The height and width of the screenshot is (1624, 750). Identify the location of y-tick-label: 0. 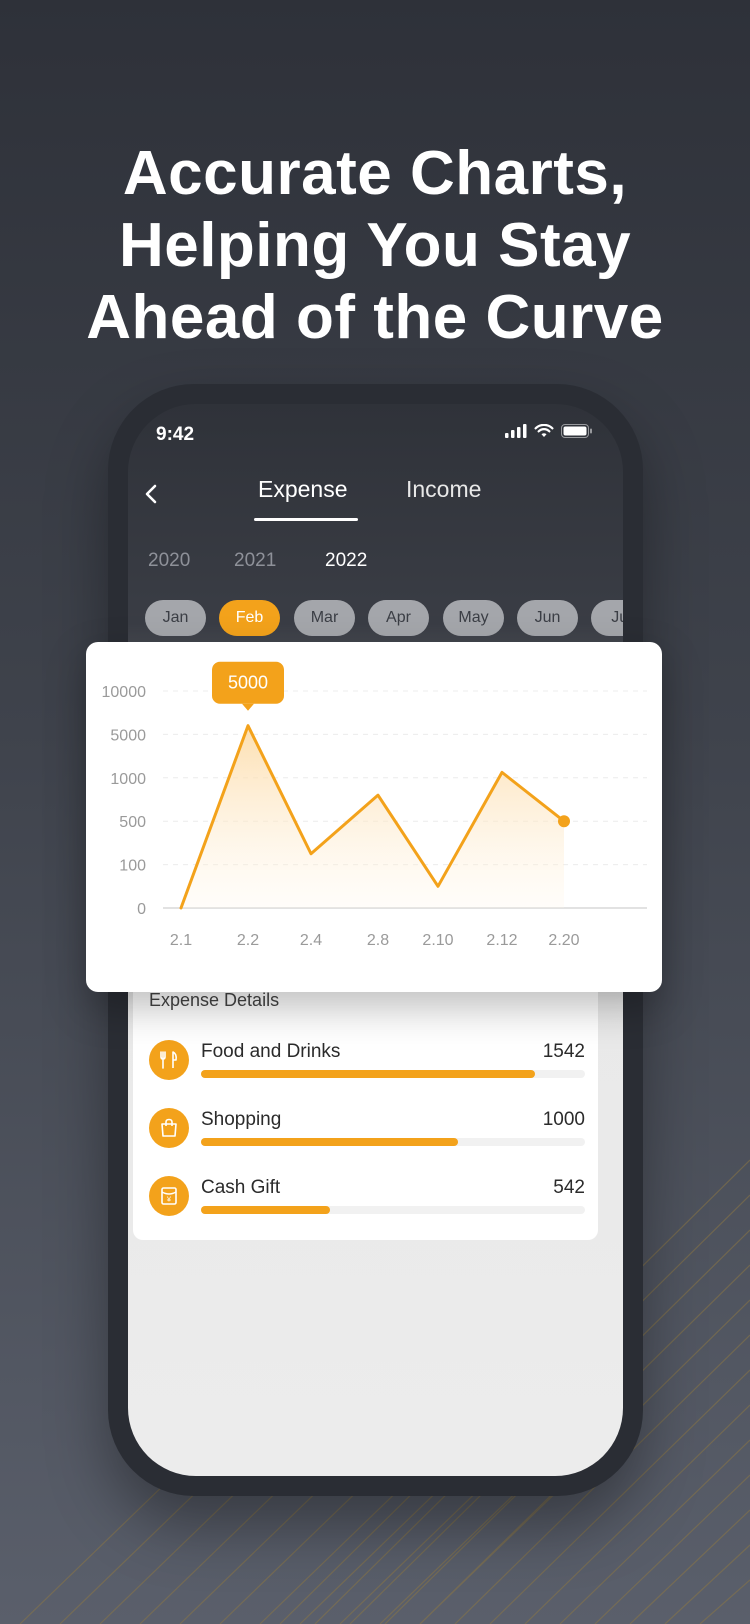
(141, 909).